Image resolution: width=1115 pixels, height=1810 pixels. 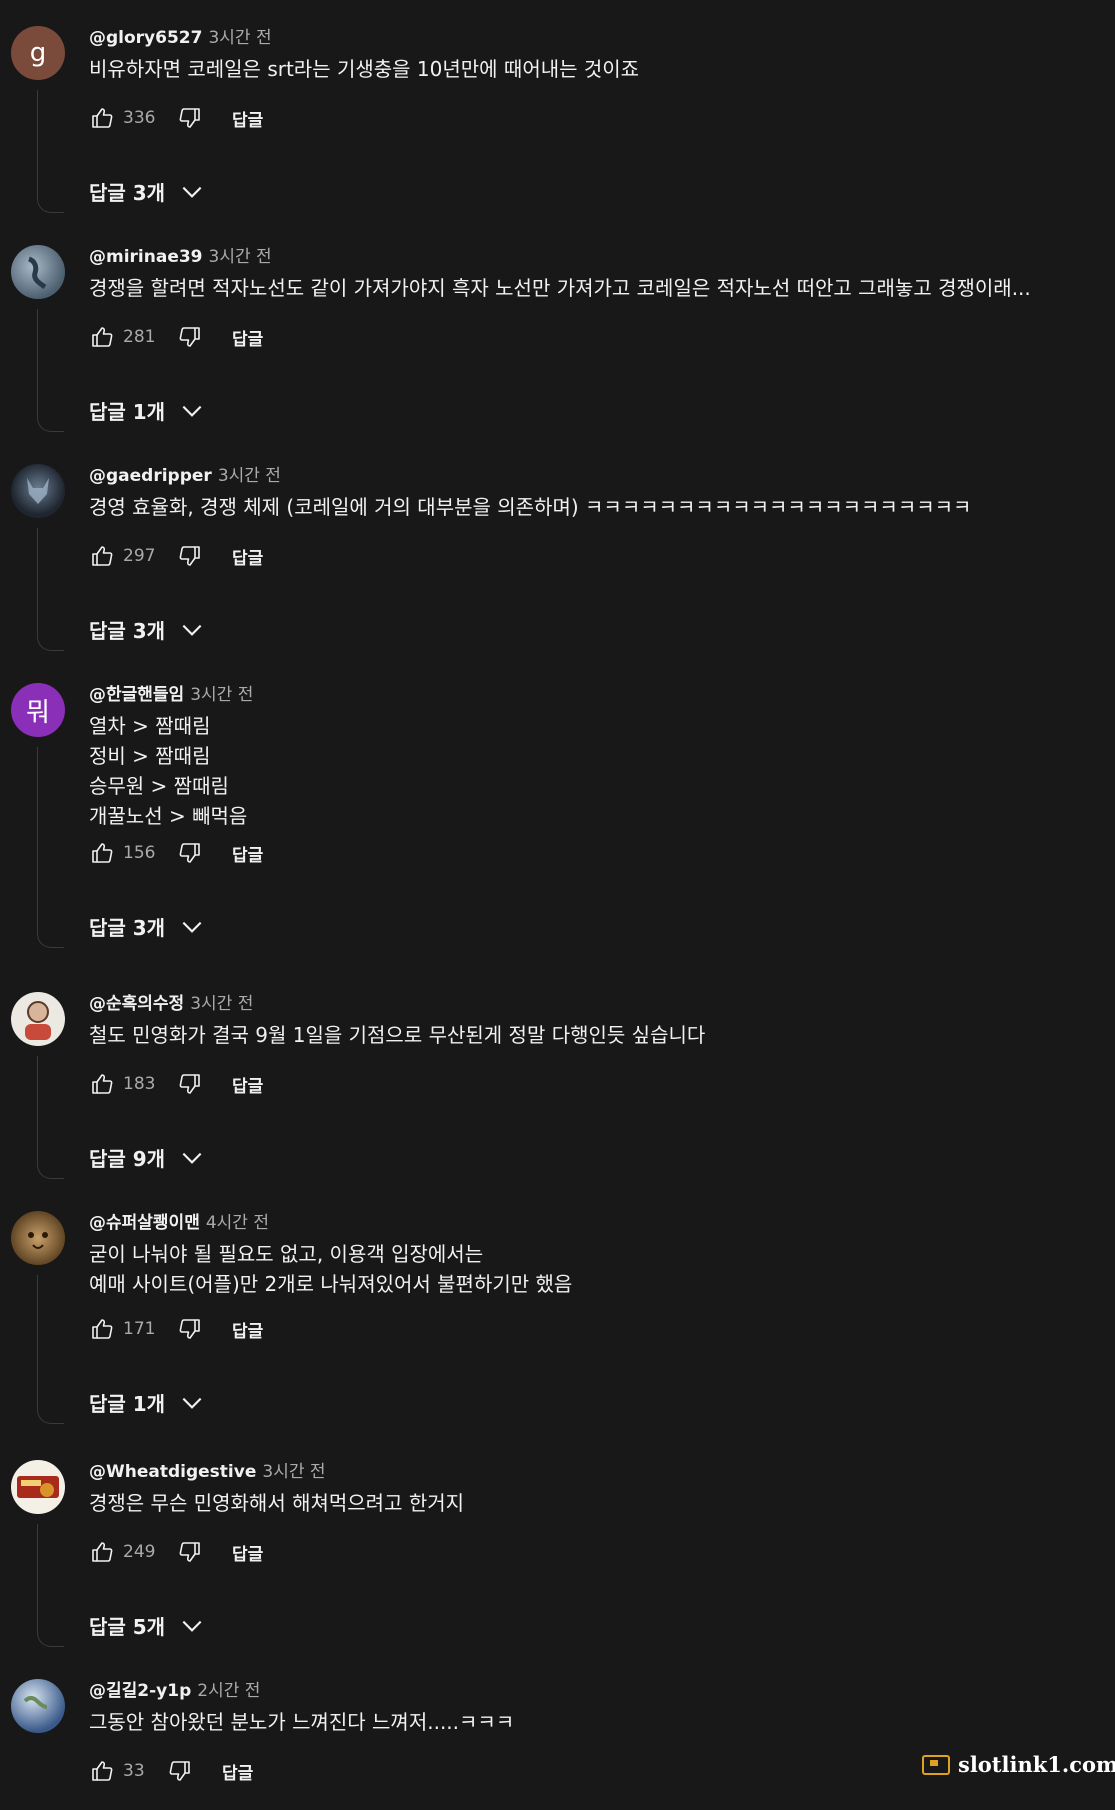 I want to click on comment-author: @Wheatdigestive, so click(x=172, y=1472).